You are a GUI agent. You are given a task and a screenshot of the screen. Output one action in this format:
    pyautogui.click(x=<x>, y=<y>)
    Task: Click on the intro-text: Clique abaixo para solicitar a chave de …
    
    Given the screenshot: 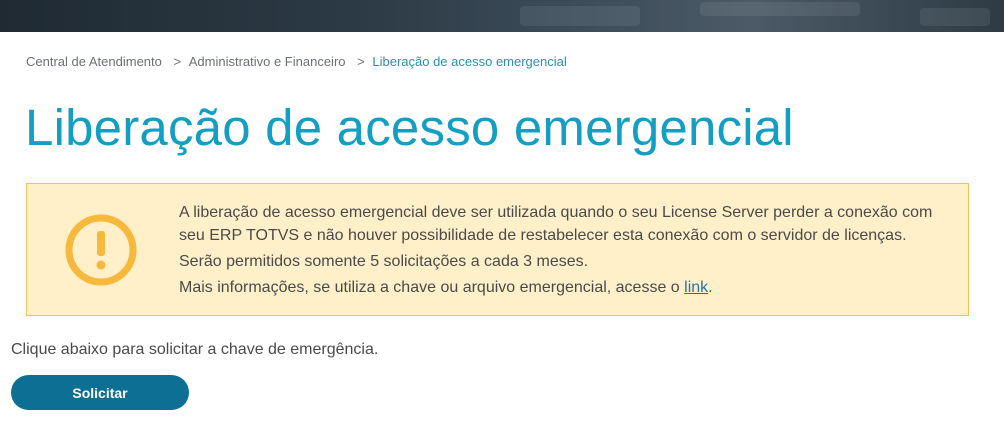 What is the action you would take?
    pyautogui.click(x=195, y=349)
    